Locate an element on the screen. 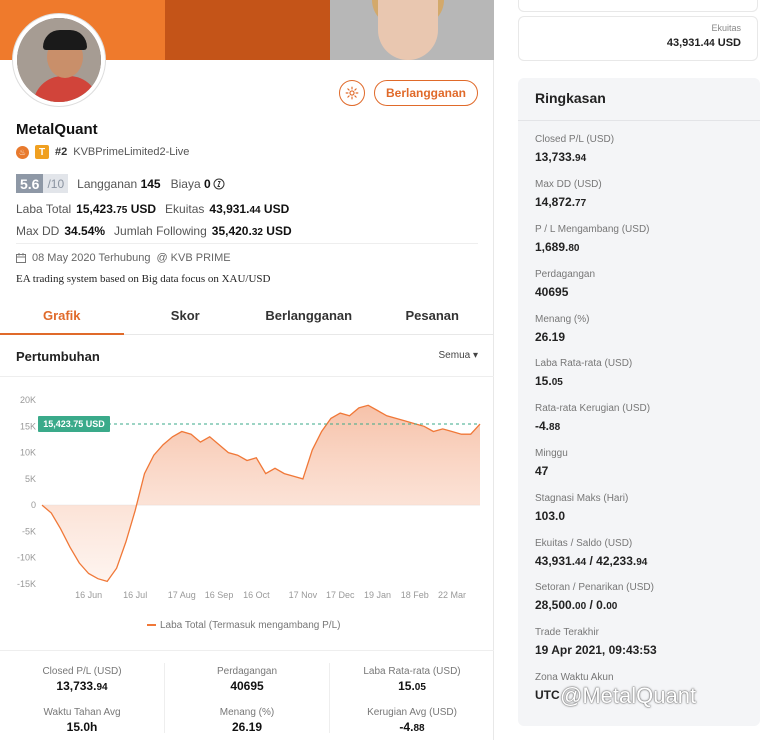  rank: #2 is located at coordinates (61, 152).